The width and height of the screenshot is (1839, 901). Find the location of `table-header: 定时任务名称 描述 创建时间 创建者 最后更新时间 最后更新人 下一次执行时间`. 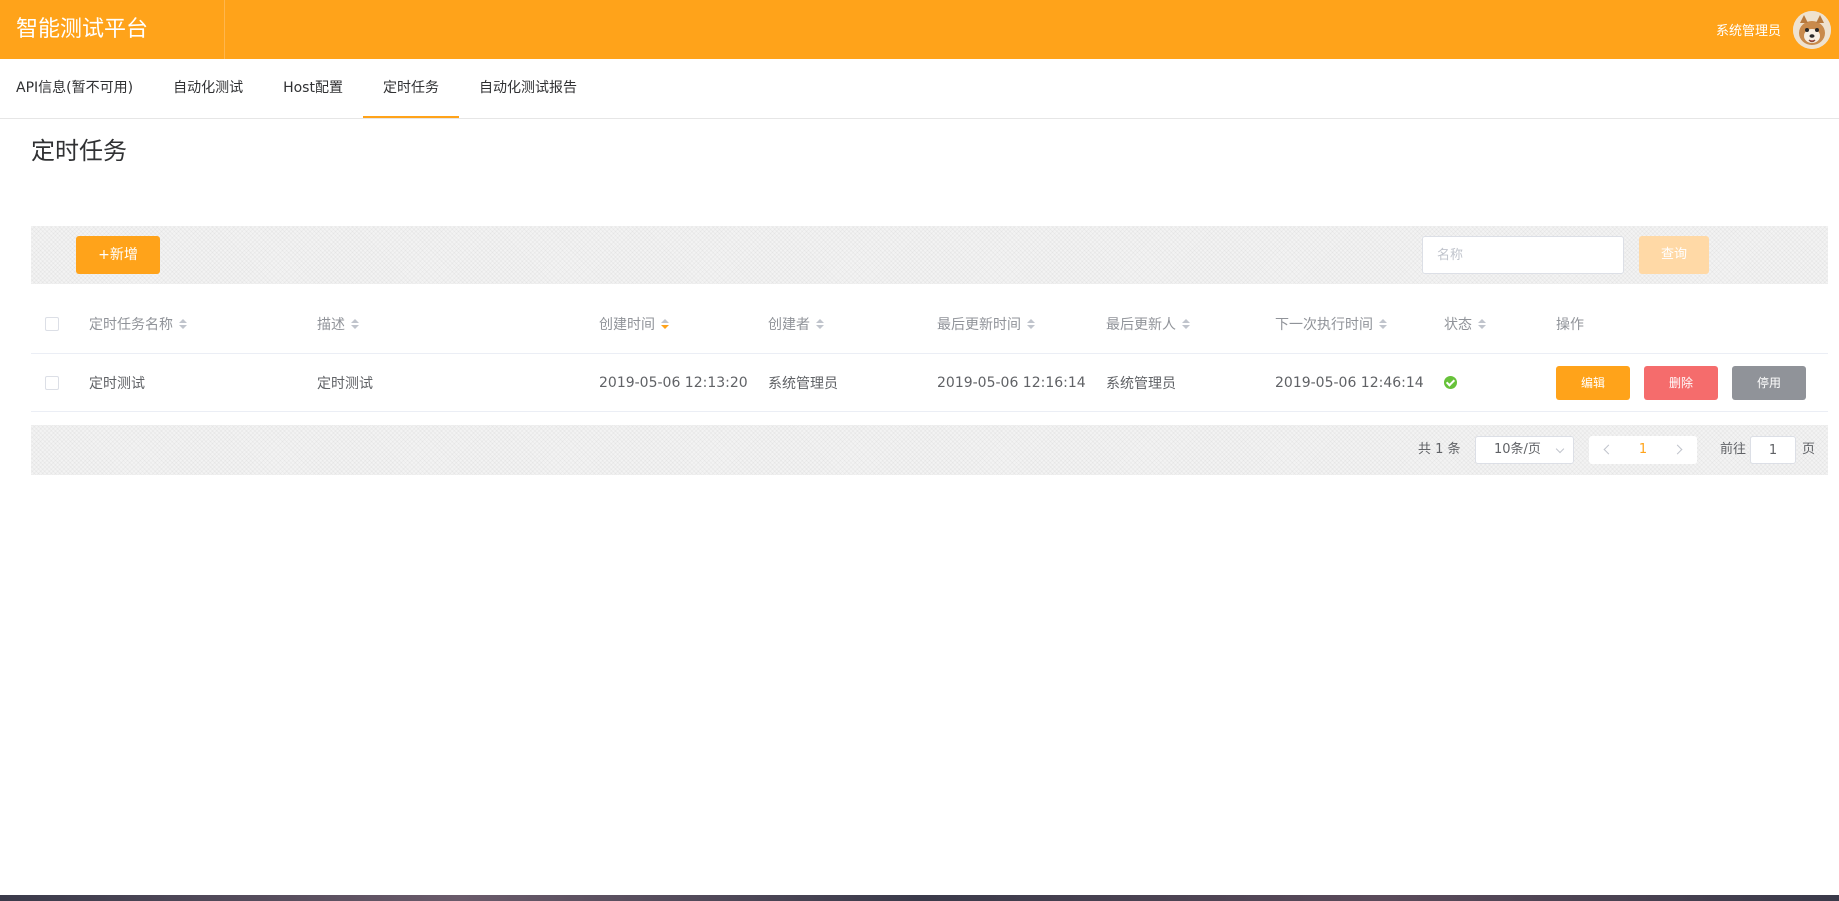

table-header: 定时任务名称 描述 创建时间 创建者 最后更新时间 最后更新人 下一次执行时间 is located at coordinates (929, 324).